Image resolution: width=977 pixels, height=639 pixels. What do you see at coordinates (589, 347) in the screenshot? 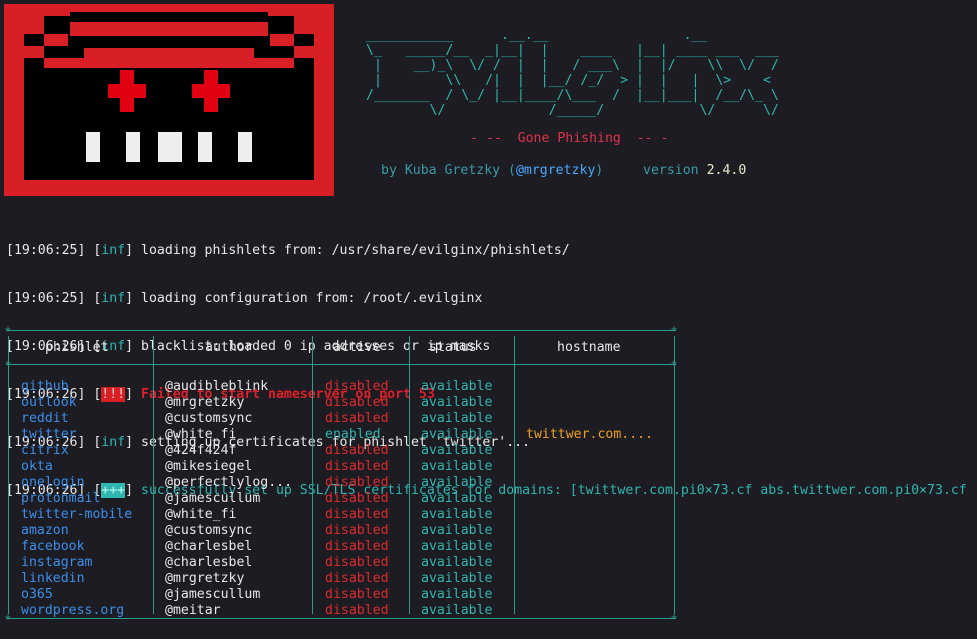
I see `header-hostname: hostname` at bounding box center [589, 347].